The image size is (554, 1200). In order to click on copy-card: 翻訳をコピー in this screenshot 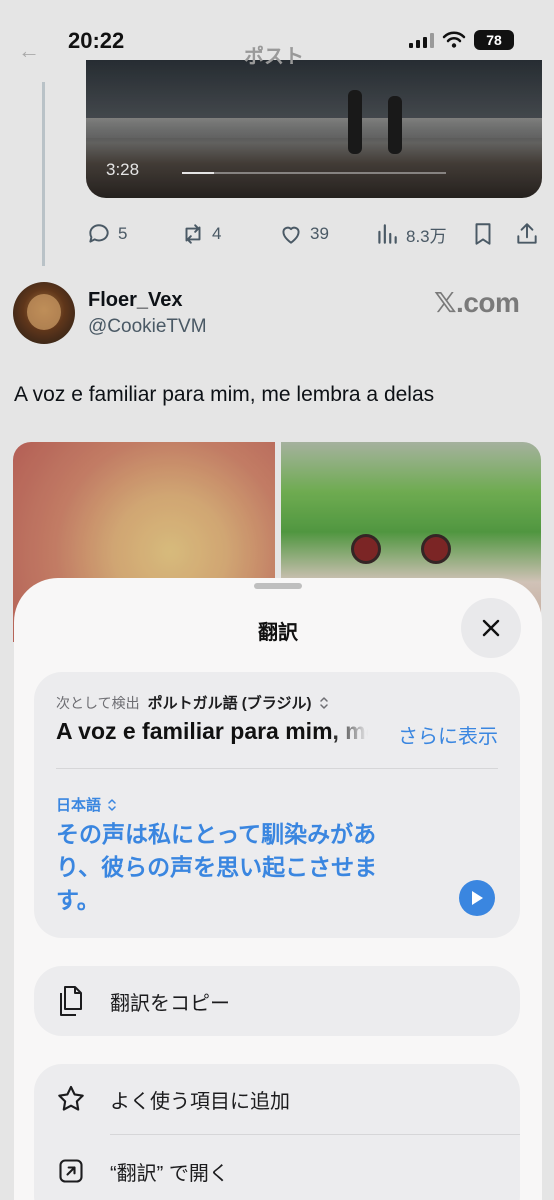, I will do `click(277, 1001)`.